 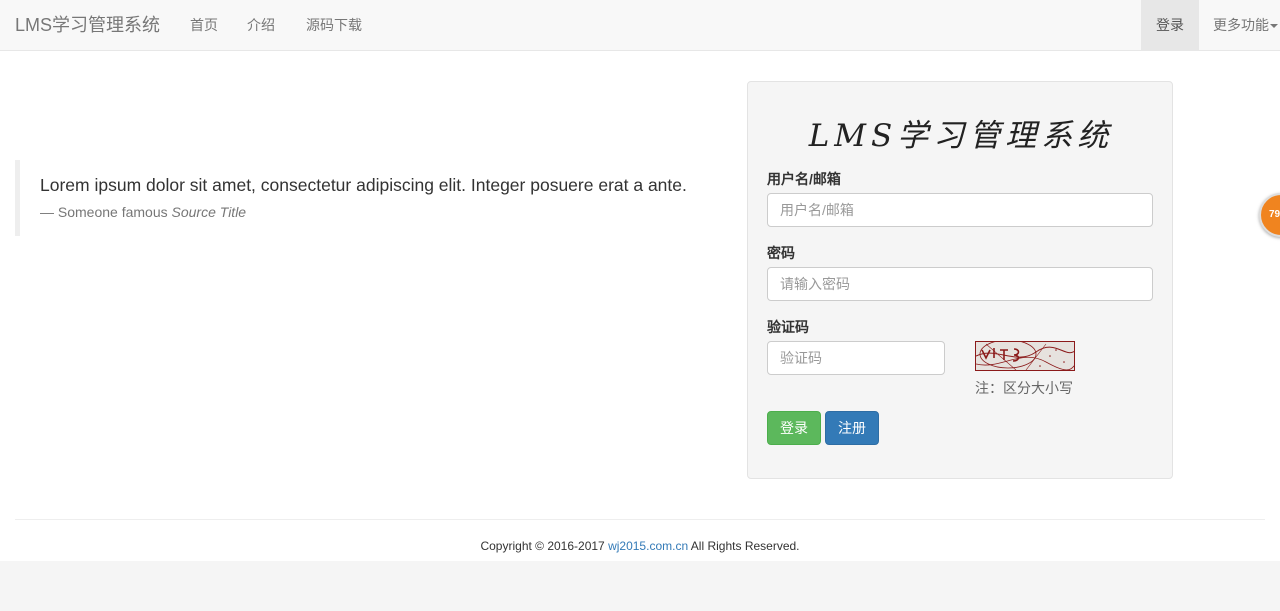 What do you see at coordinates (745, 546) in the screenshot?
I see `copyright-suffix: All Rights Reserved.` at bounding box center [745, 546].